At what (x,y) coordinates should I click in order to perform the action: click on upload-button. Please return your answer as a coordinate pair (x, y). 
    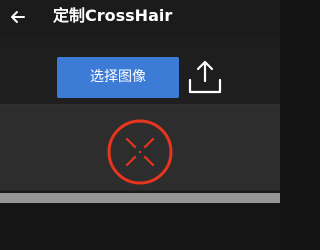
    Looking at the image, I should click on (205, 77).